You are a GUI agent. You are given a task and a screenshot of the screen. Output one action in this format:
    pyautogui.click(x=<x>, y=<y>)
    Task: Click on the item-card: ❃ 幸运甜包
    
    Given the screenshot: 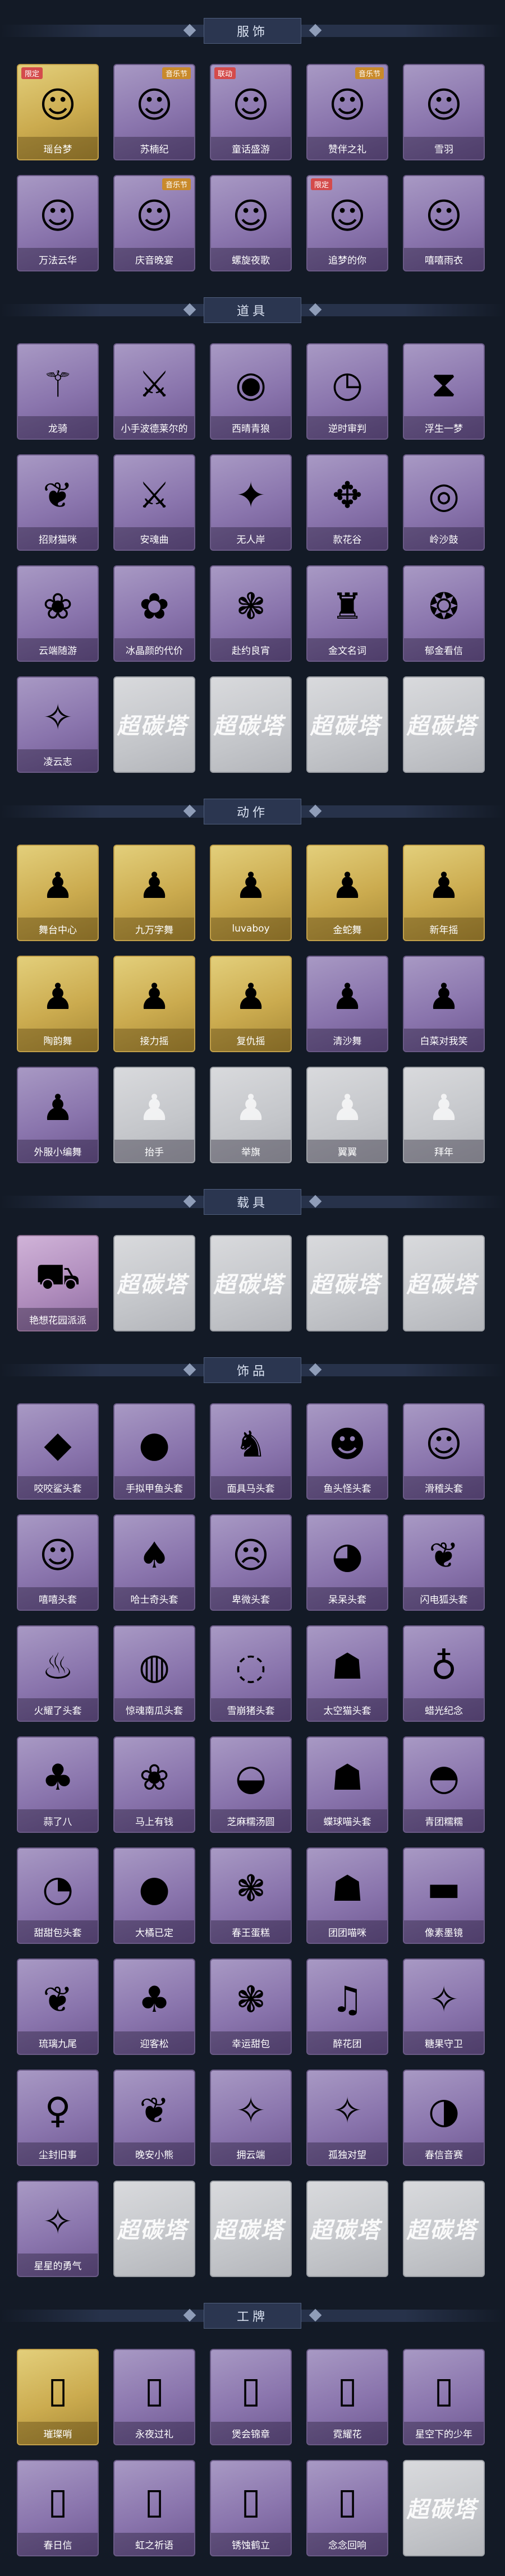 What is the action you would take?
    pyautogui.click(x=251, y=2007)
    